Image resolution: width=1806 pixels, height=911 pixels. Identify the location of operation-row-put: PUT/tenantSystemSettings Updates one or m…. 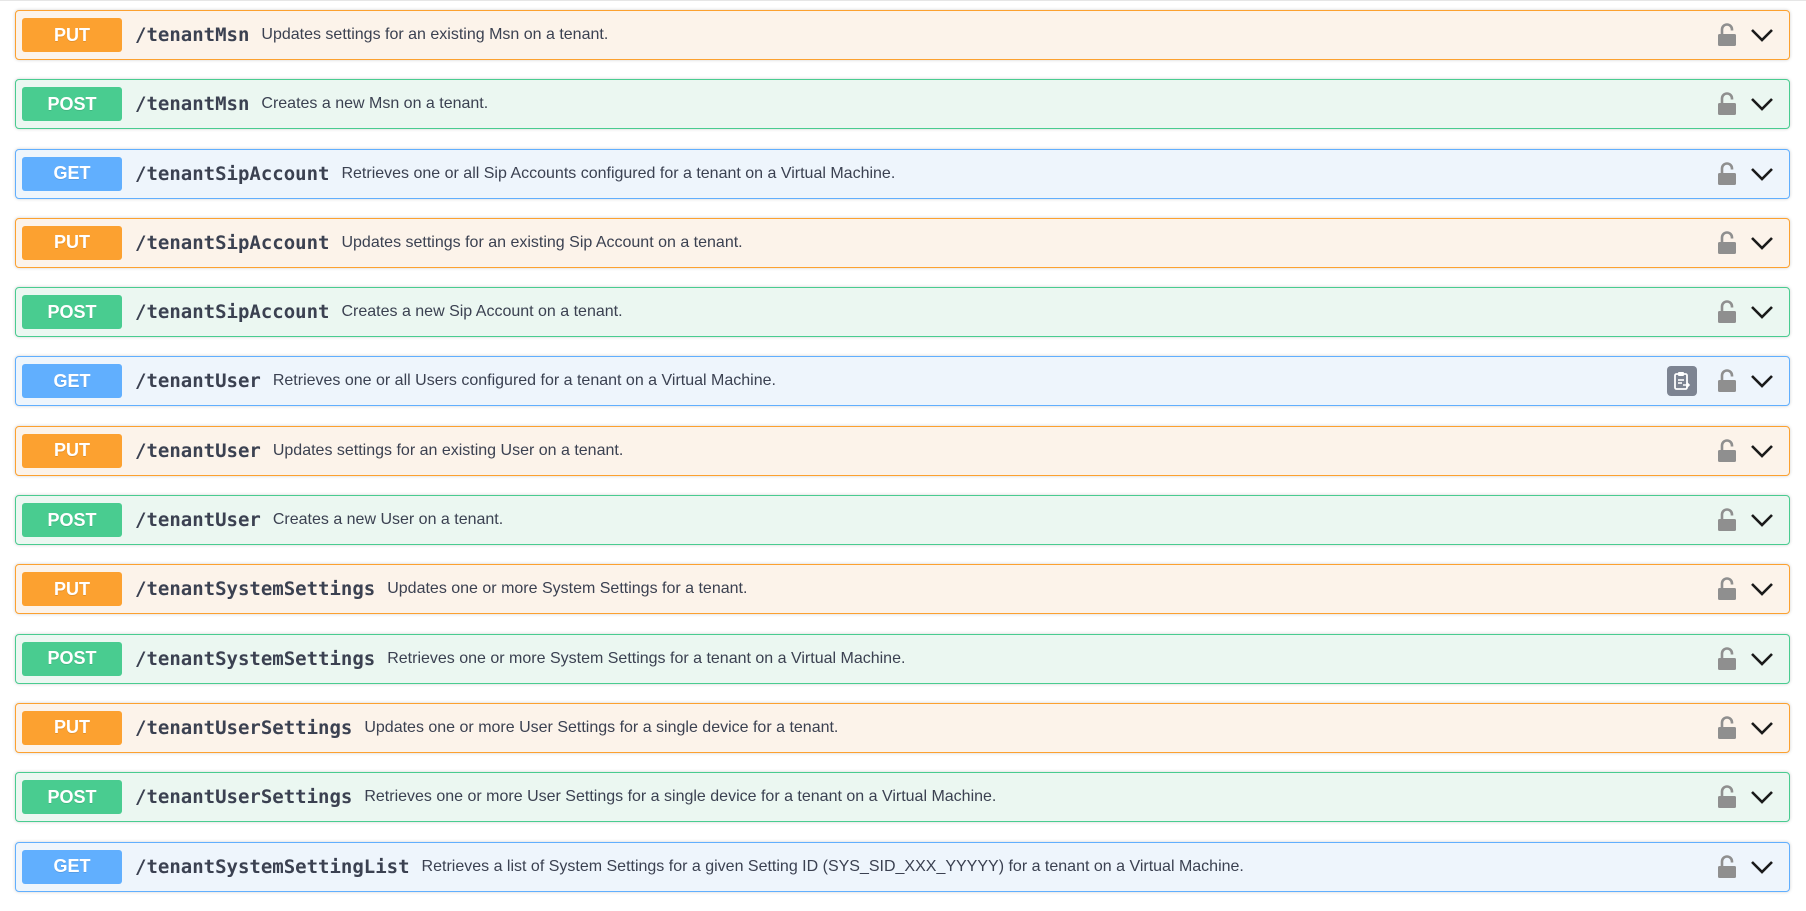
(902, 589).